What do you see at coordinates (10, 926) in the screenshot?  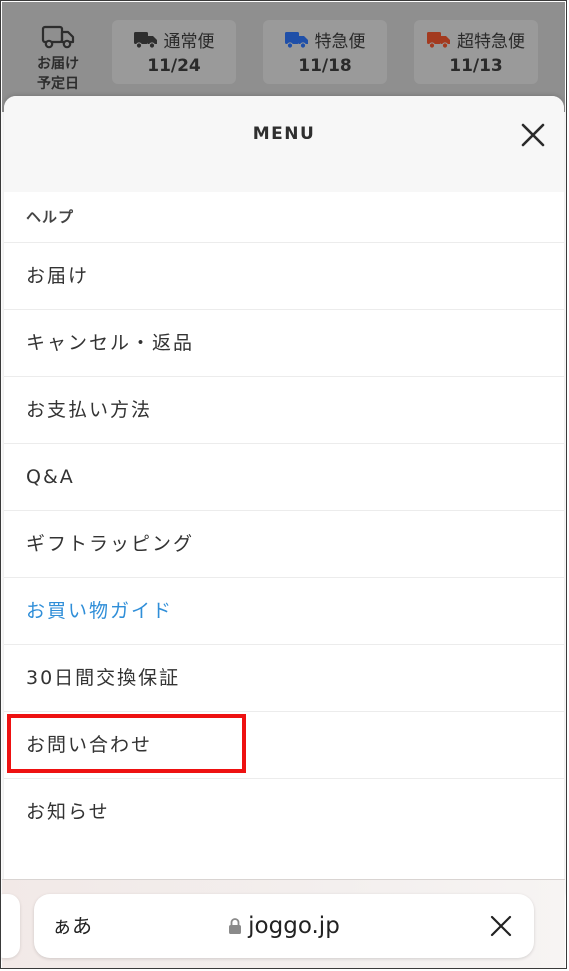 I see `previous-tab-stub` at bounding box center [10, 926].